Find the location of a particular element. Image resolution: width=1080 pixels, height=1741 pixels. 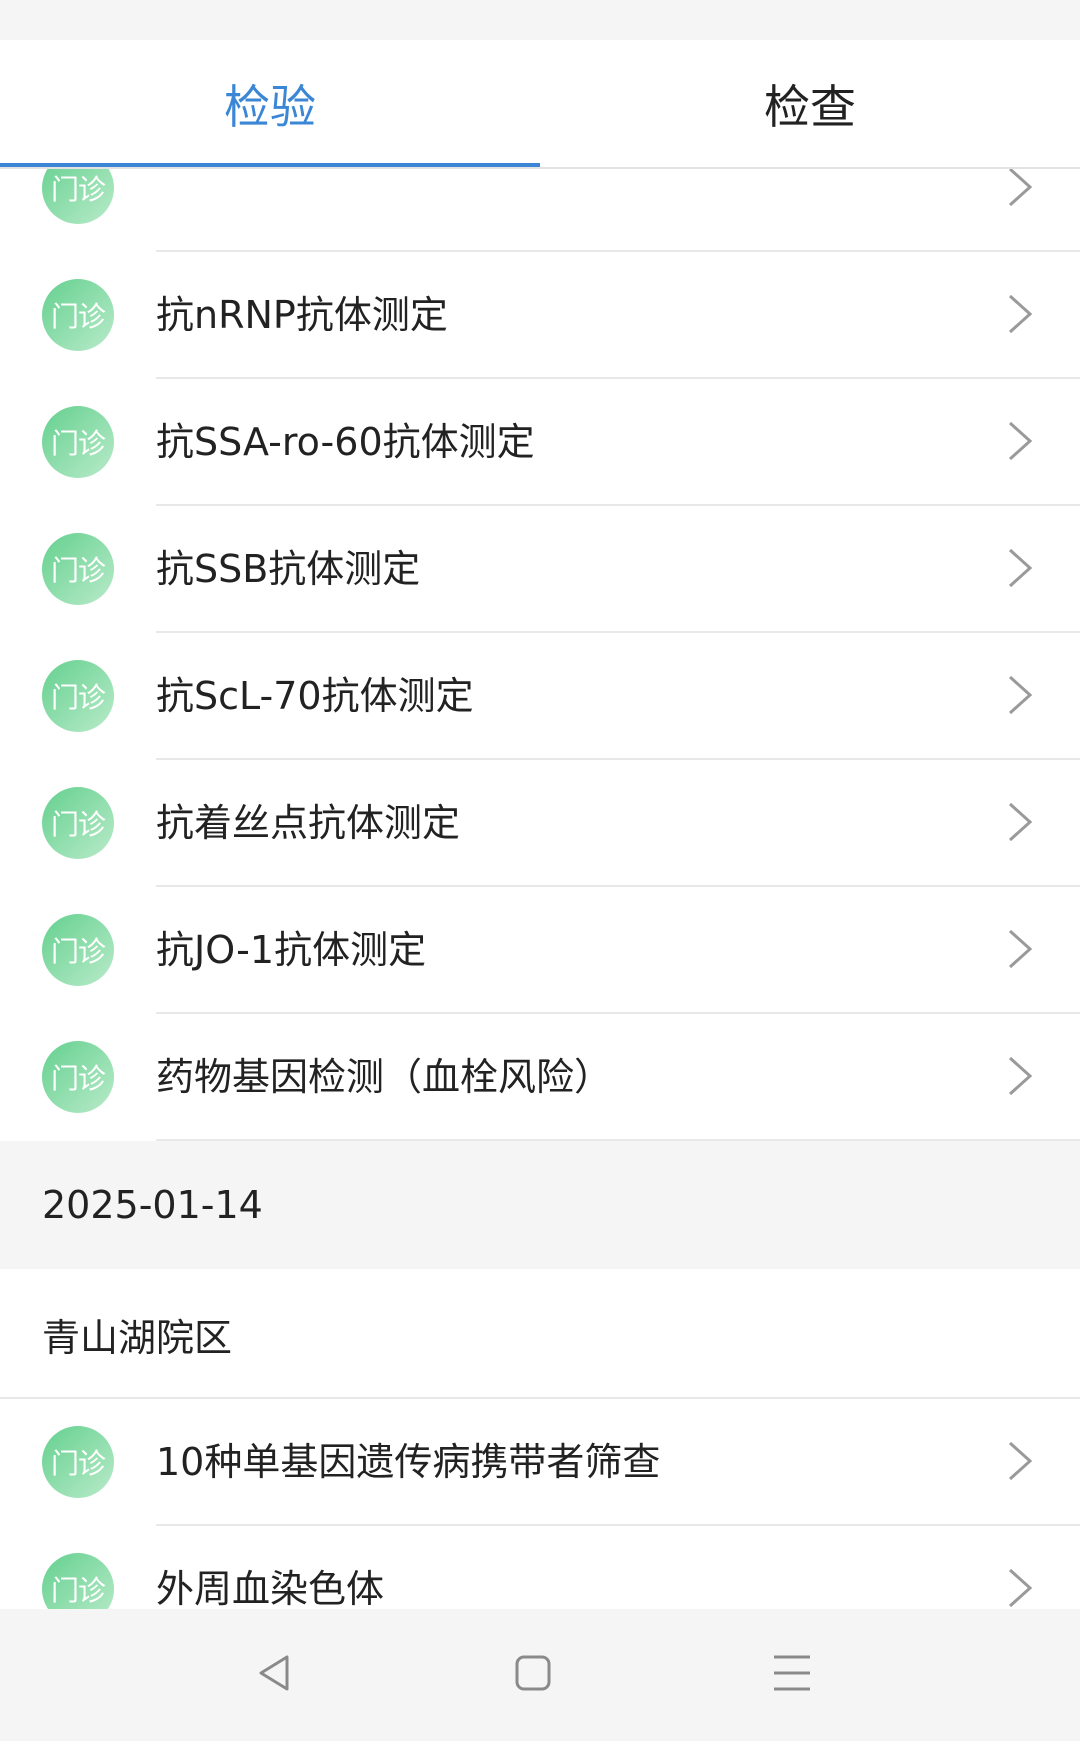

list-item: 门诊 抗SSB抗体测定 is located at coordinates (540, 569).